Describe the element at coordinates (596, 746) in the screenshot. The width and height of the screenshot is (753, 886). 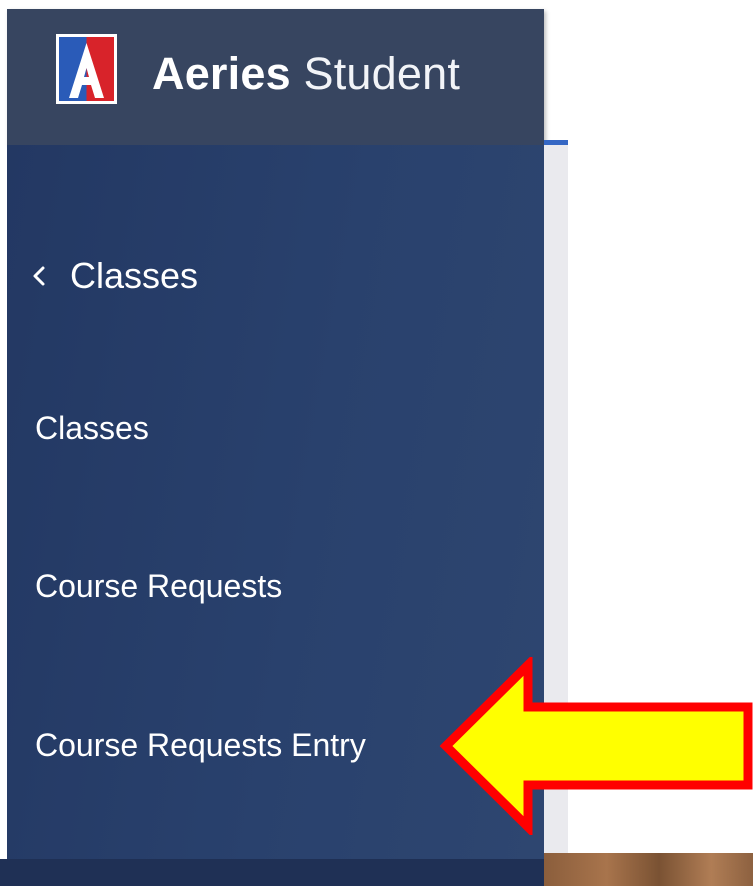
I see `arrow-left-icon` at that location.